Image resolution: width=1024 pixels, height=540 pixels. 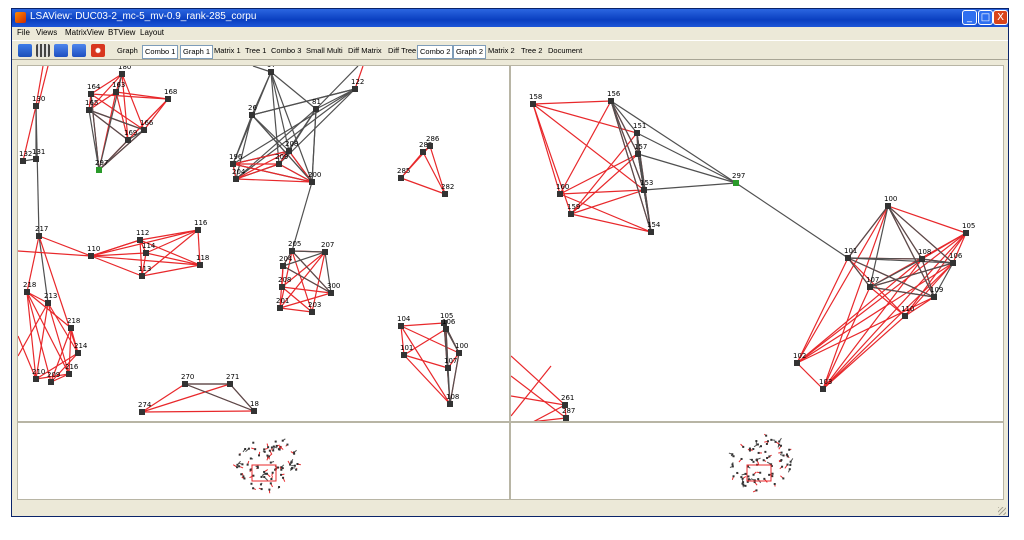 What do you see at coordinates (294, 247) in the screenshot?
I see `graph-node: 205` at bounding box center [294, 247].